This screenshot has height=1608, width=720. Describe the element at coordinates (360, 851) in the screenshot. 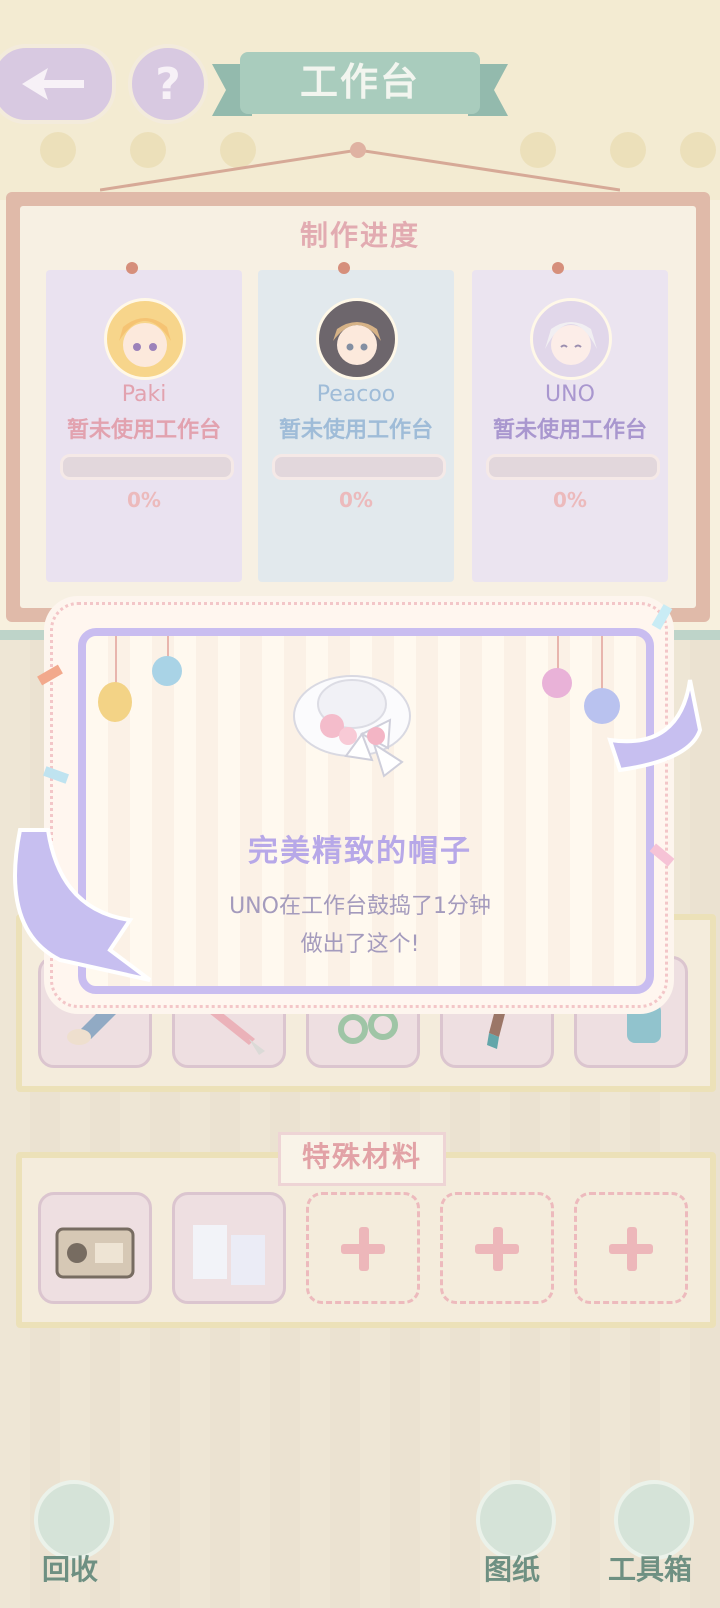

I see `item-name: 完美精致的帽子` at that location.